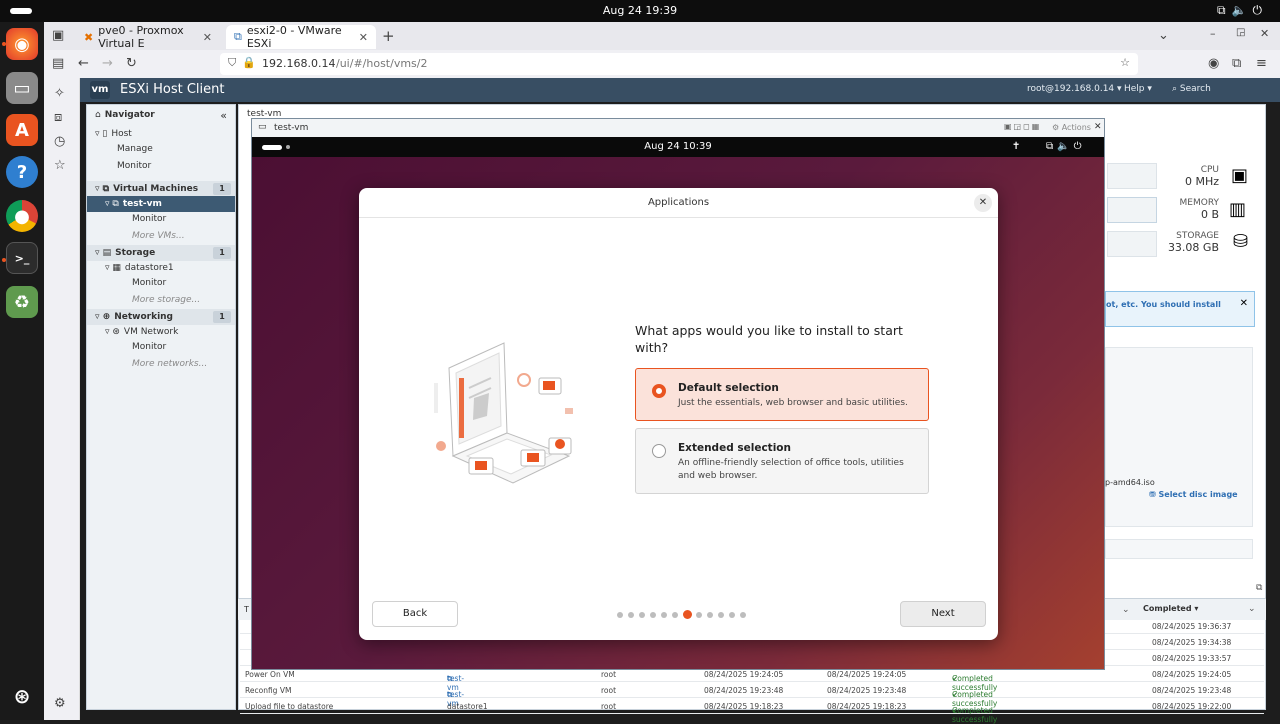 Image resolution: width=1280 pixels, height=724 pixels. I want to click on guest-tray-icons: ⧉🔈⏻, so click(1066, 146).